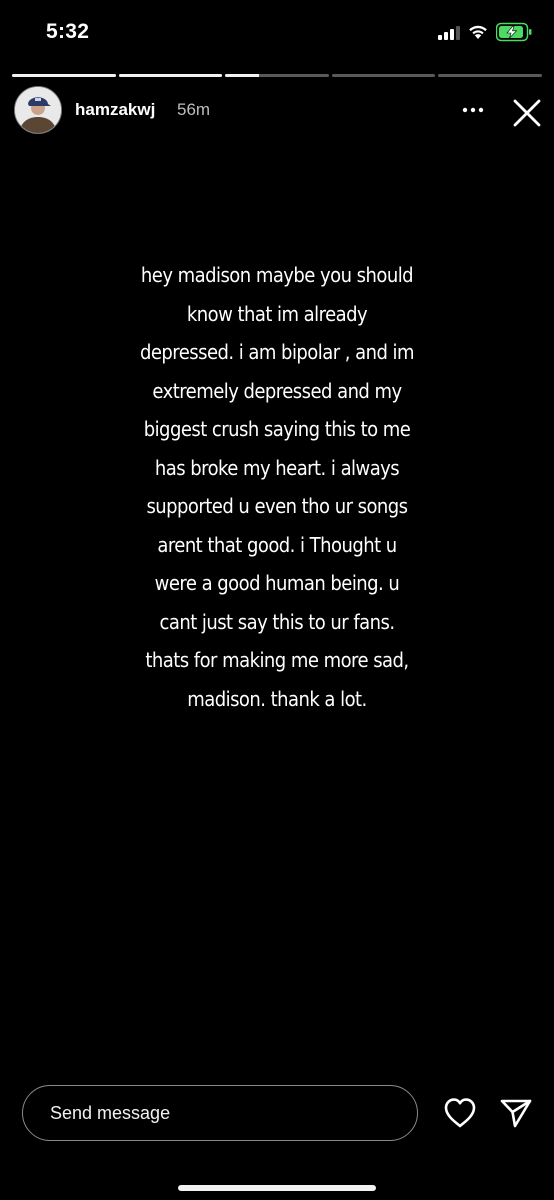 This screenshot has height=1200, width=554. I want to click on ellipsis-icon, so click(473, 110).